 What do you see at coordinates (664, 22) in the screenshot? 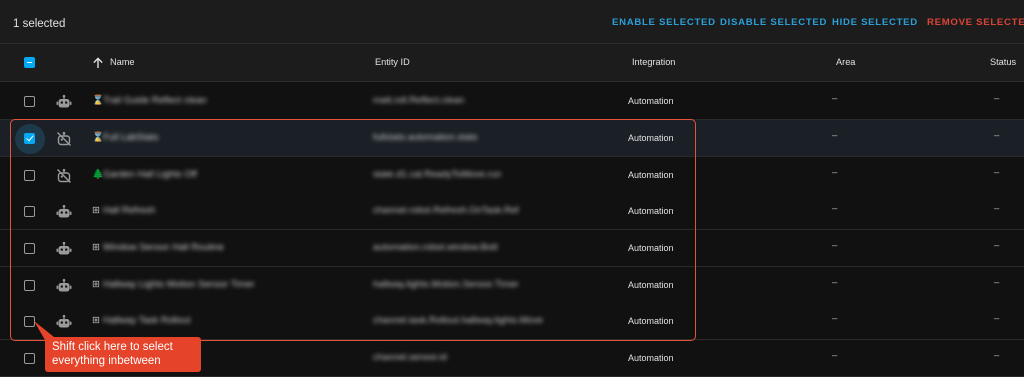
I see `enable-selected-button: ENABLE SELECTED` at bounding box center [664, 22].